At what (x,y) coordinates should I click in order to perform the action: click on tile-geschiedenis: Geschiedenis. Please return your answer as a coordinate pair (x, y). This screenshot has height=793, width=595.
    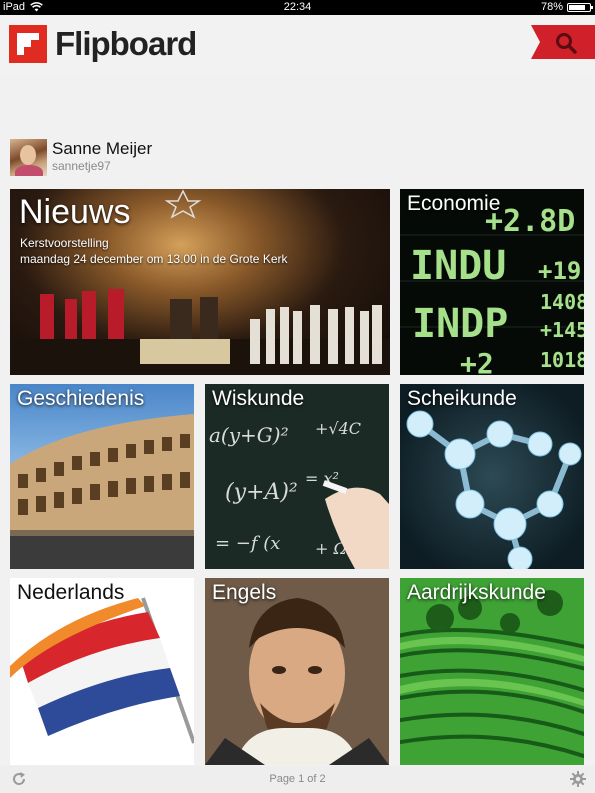
    Looking at the image, I should click on (102, 476).